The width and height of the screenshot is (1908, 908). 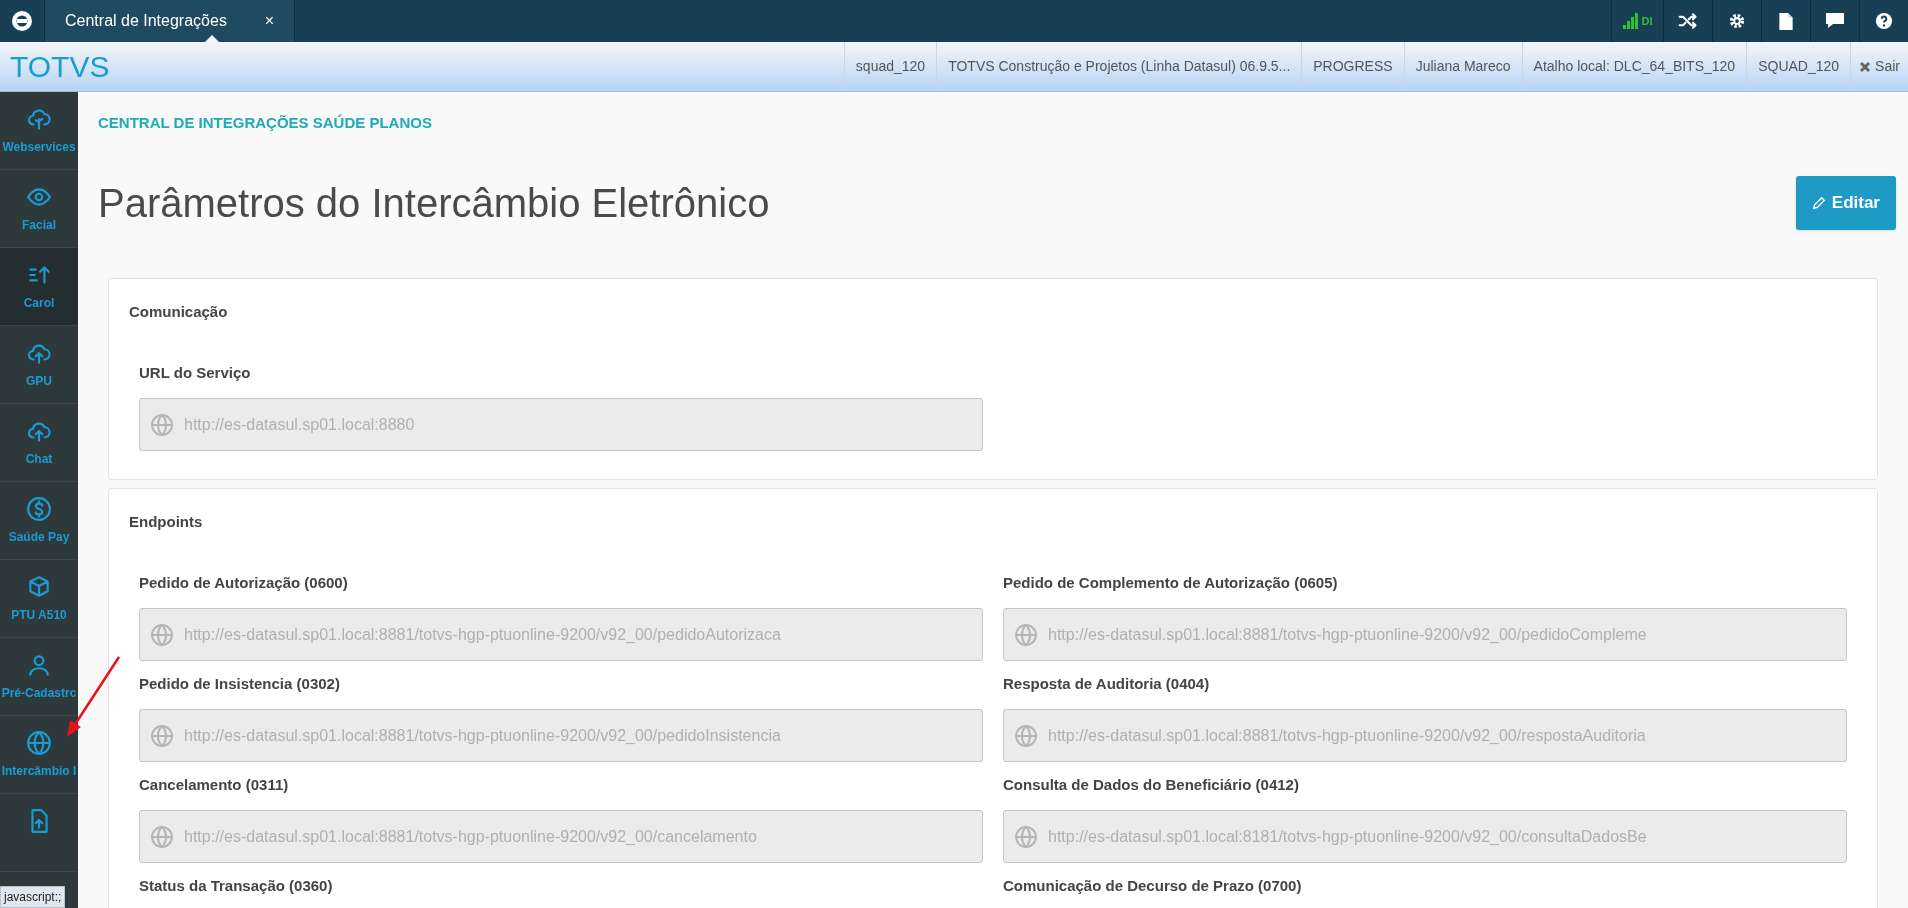 What do you see at coordinates (890, 66) in the screenshot?
I see `header-info-text: squad_120` at bounding box center [890, 66].